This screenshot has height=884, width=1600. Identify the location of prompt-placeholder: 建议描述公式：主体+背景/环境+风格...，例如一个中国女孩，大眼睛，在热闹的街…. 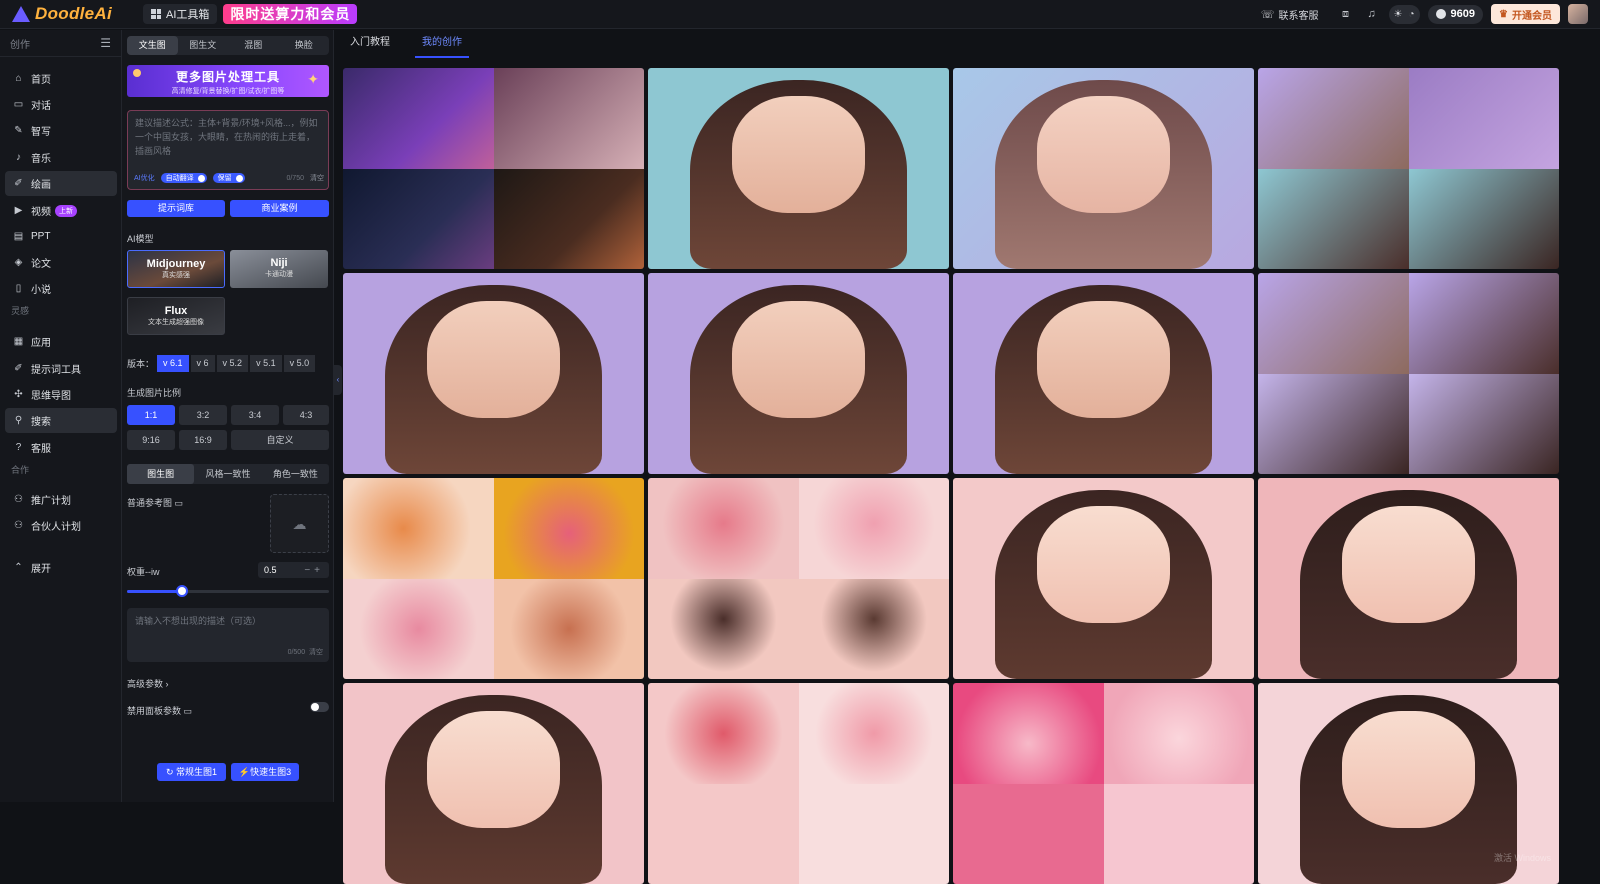
(226, 137).